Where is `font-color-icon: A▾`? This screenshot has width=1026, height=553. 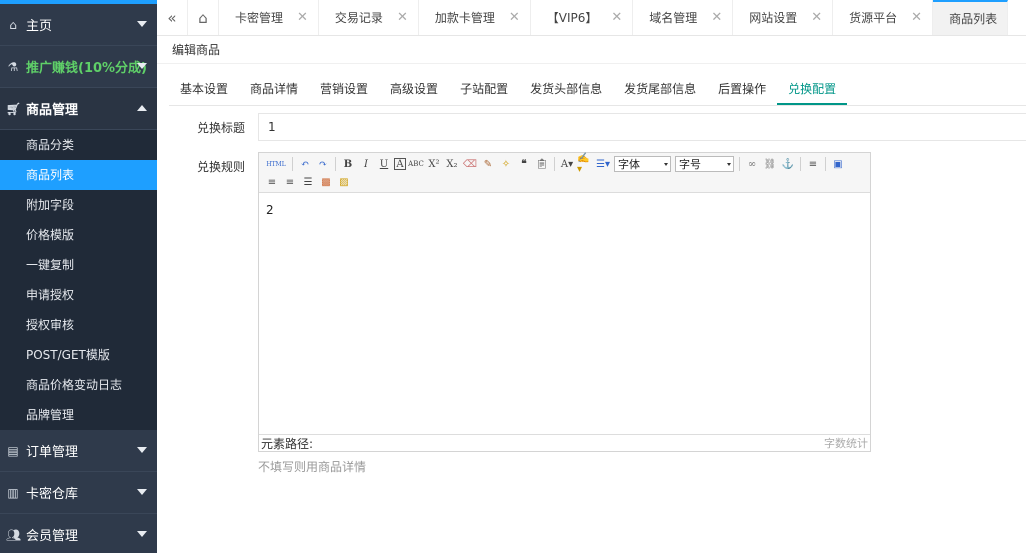 font-color-icon: A▾ is located at coordinates (567, 164).